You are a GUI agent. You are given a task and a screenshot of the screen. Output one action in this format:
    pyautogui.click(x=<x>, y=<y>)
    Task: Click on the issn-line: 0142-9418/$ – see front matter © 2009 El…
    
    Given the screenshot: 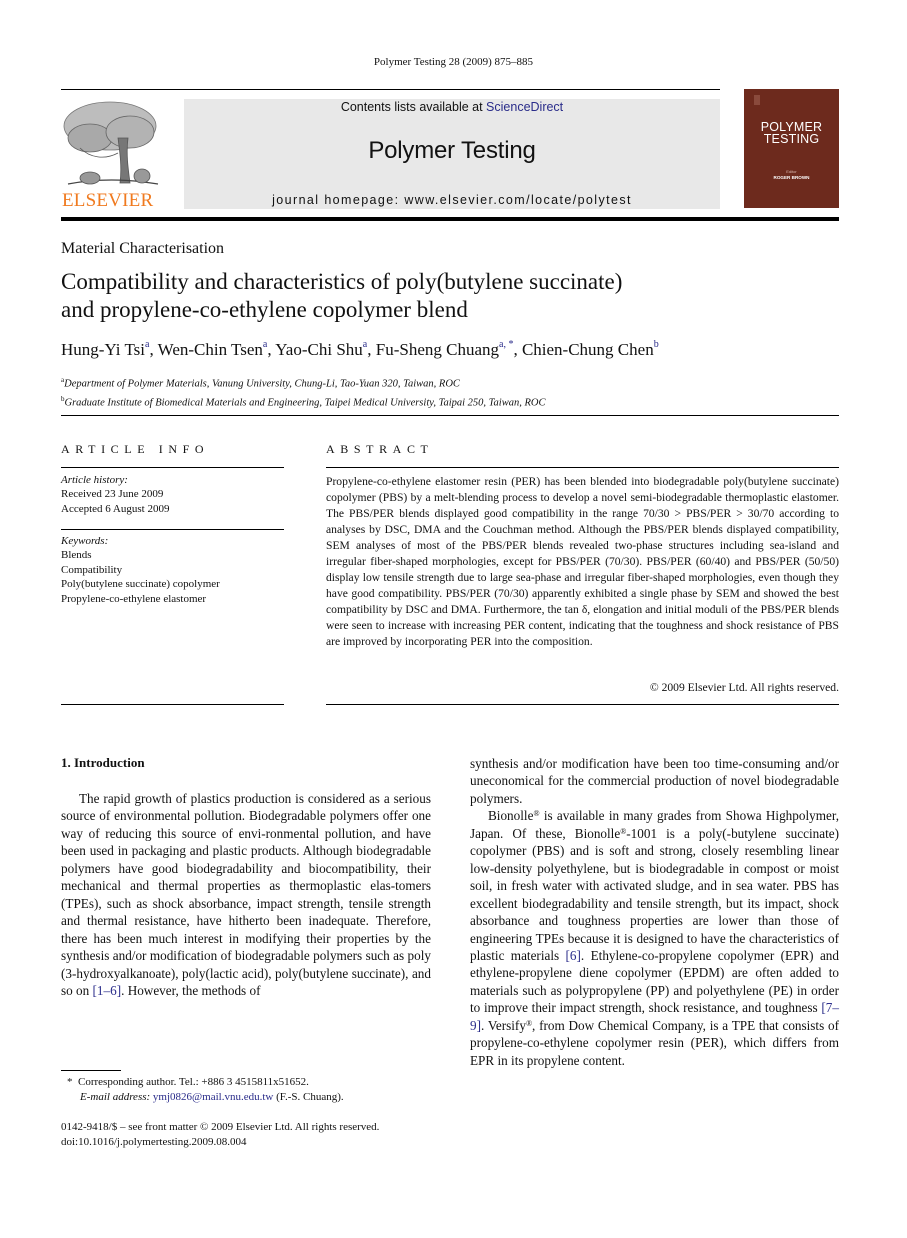 What is the action you would take?
    pyautogui.click(x=220, y=1127)
    